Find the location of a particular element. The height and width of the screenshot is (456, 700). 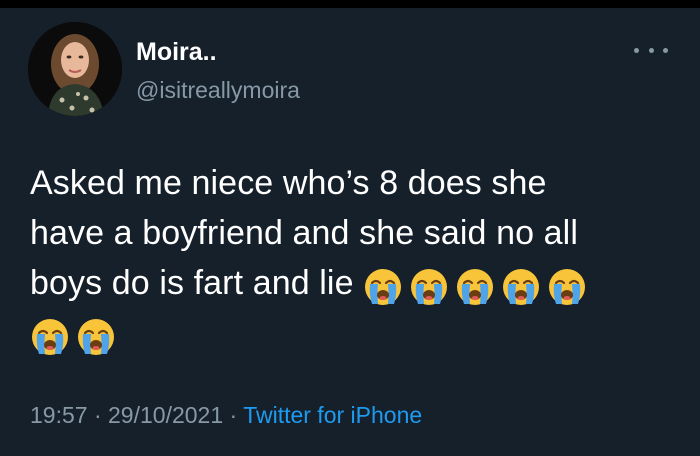

tweet-text-line: Asked me niece who’s 8 does she is located at coordinates (288, 183).